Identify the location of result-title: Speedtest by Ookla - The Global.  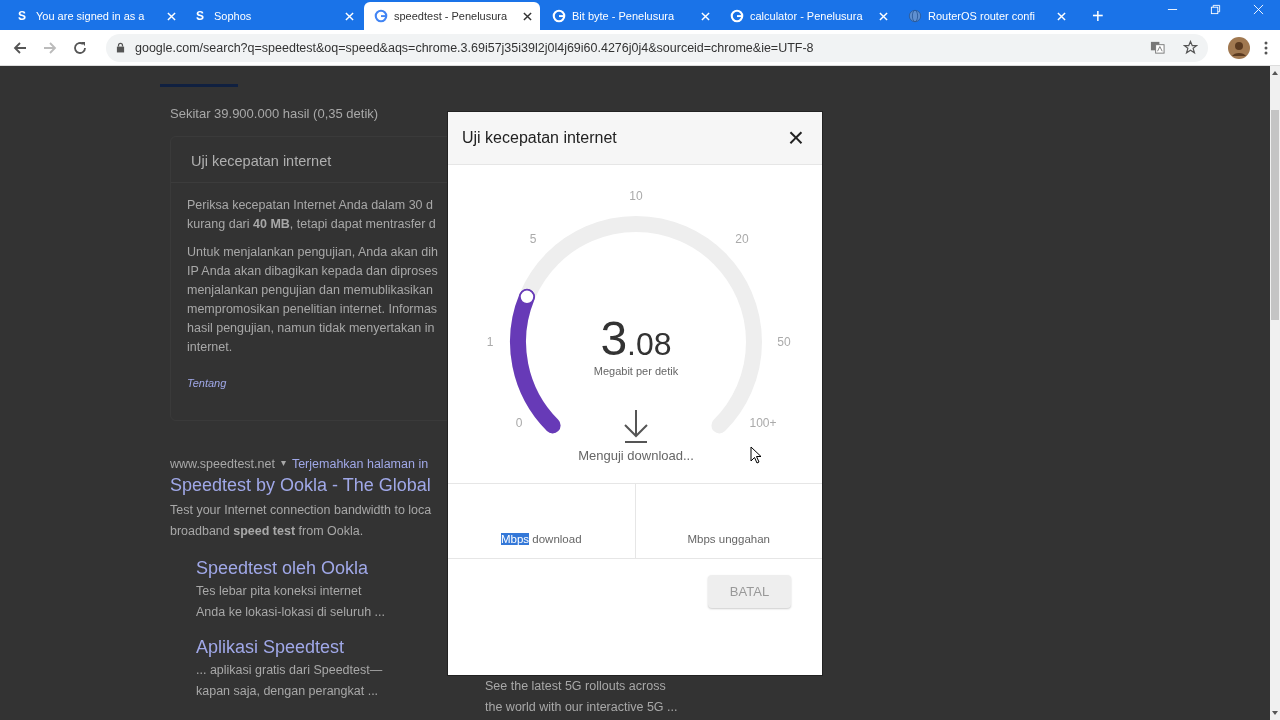
(300, 485).